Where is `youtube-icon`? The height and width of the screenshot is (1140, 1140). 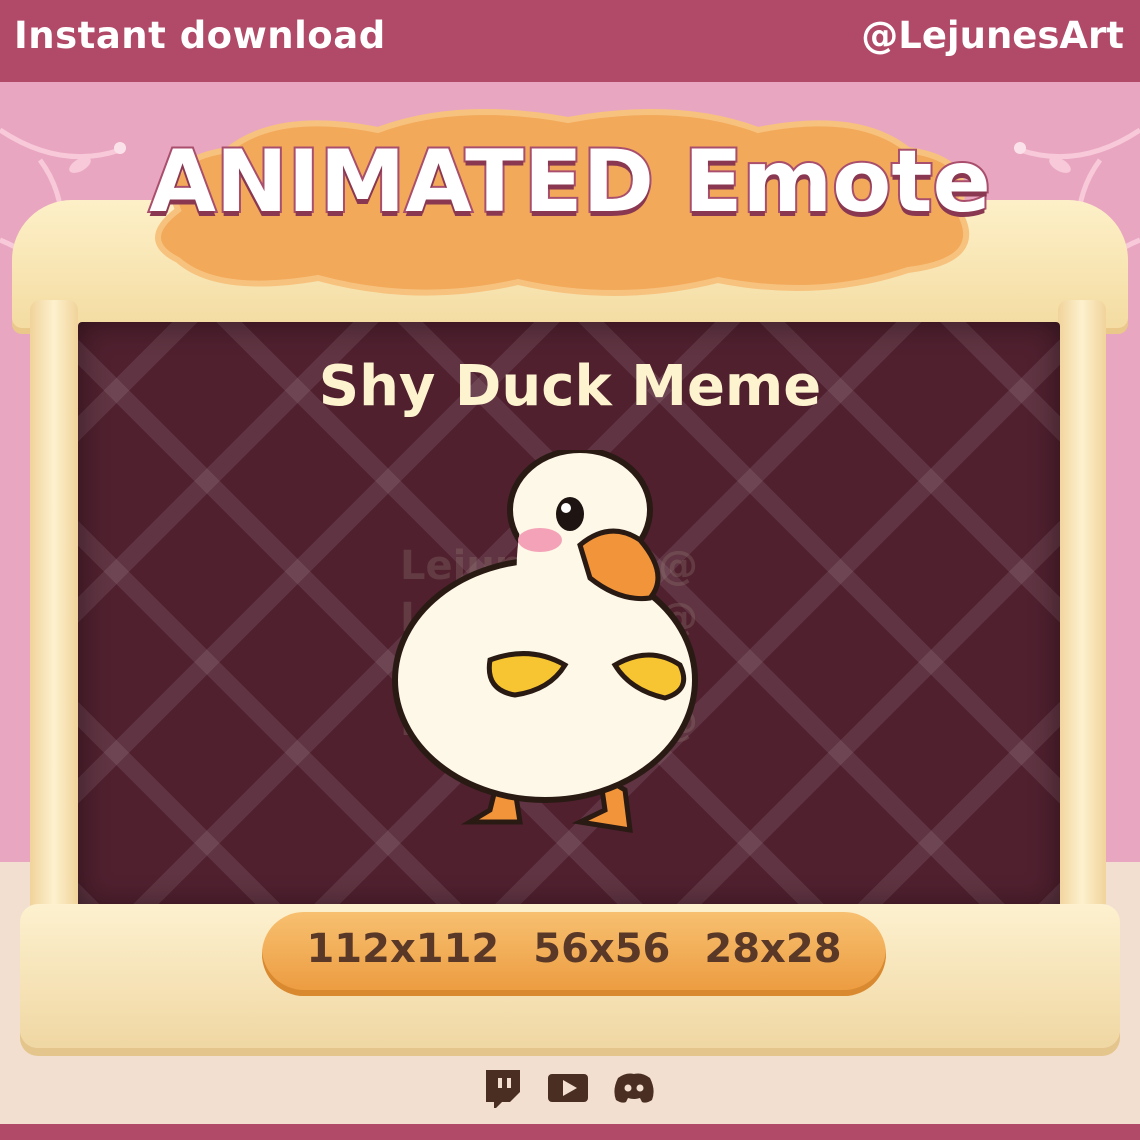 youtube-icon is located at coordinates (568, 1088).